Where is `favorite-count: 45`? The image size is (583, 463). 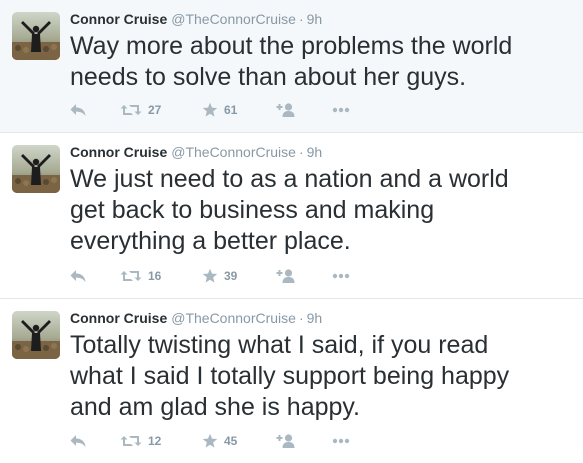 favorite-count: 45 is located at coordinates (231, 441).